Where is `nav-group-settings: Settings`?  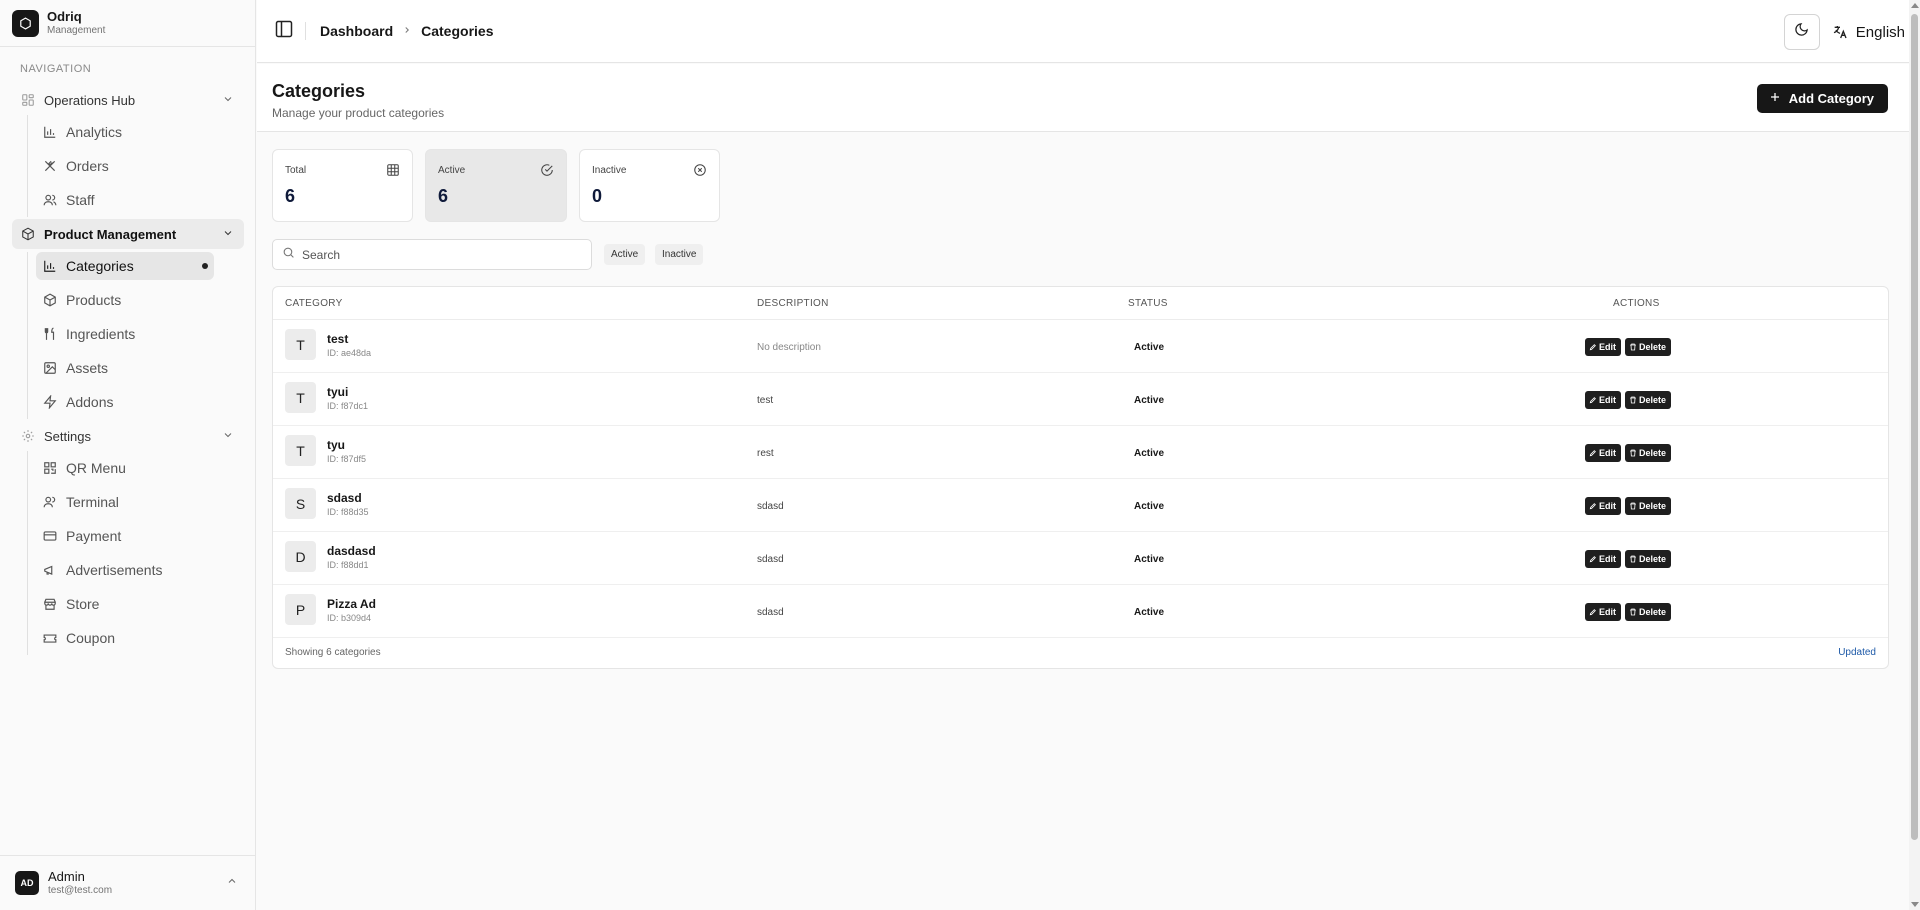 nav-group-settings: Settings is located at coordinates (128, 436).